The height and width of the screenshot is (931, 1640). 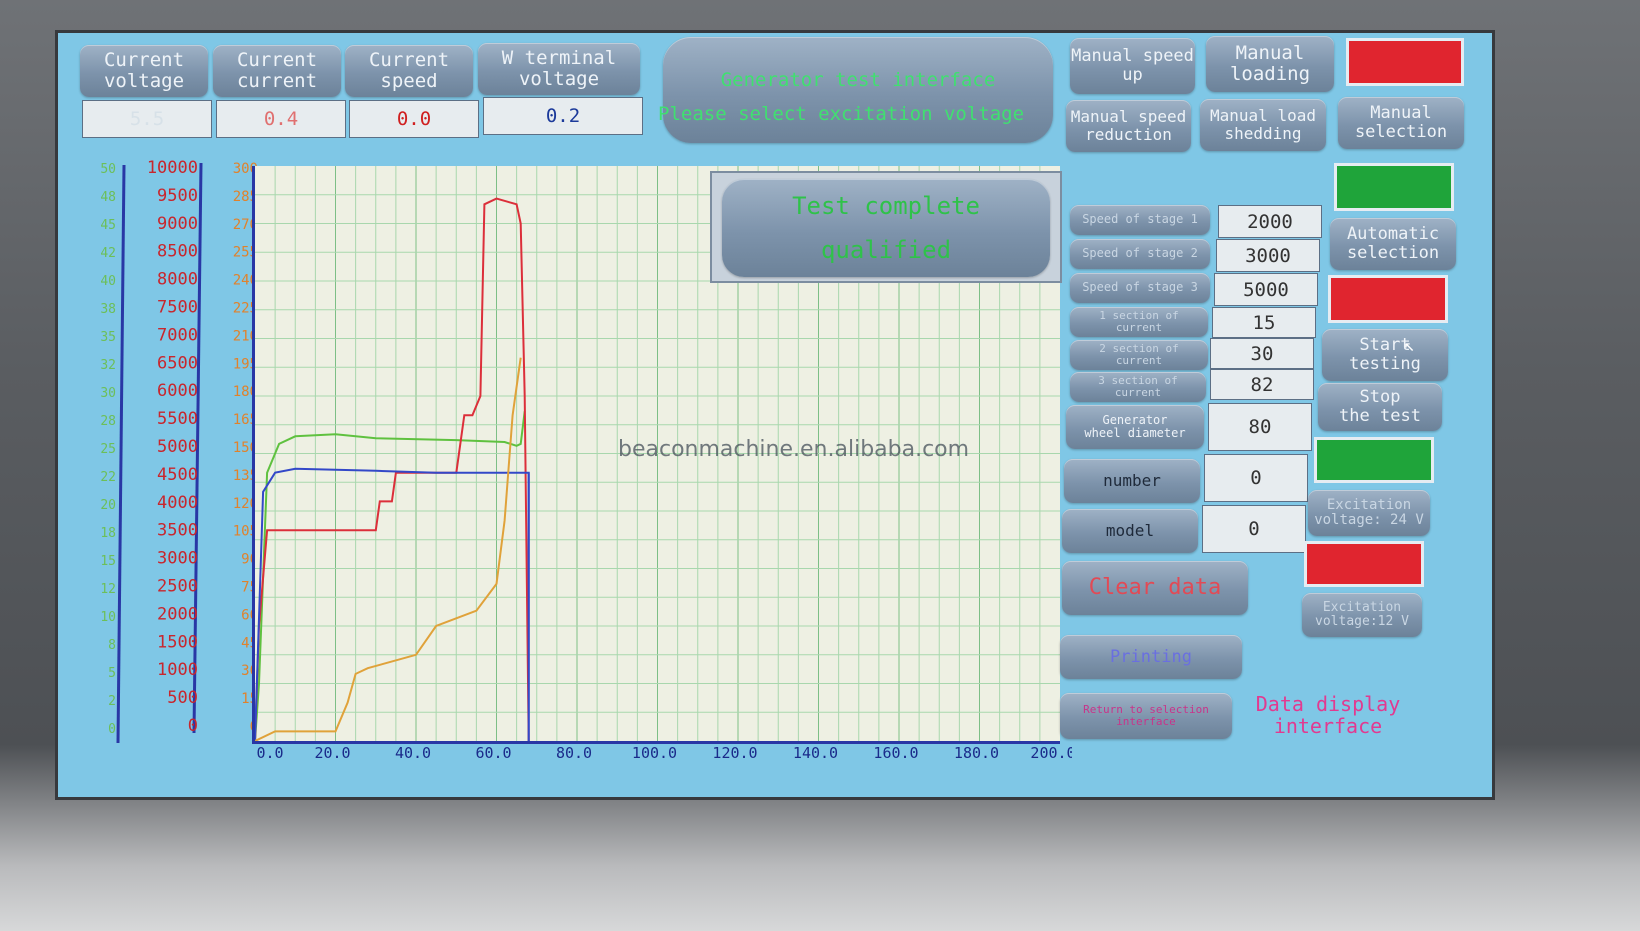 I want to click on y-tick-label: 12, so click(x=108, y=589).